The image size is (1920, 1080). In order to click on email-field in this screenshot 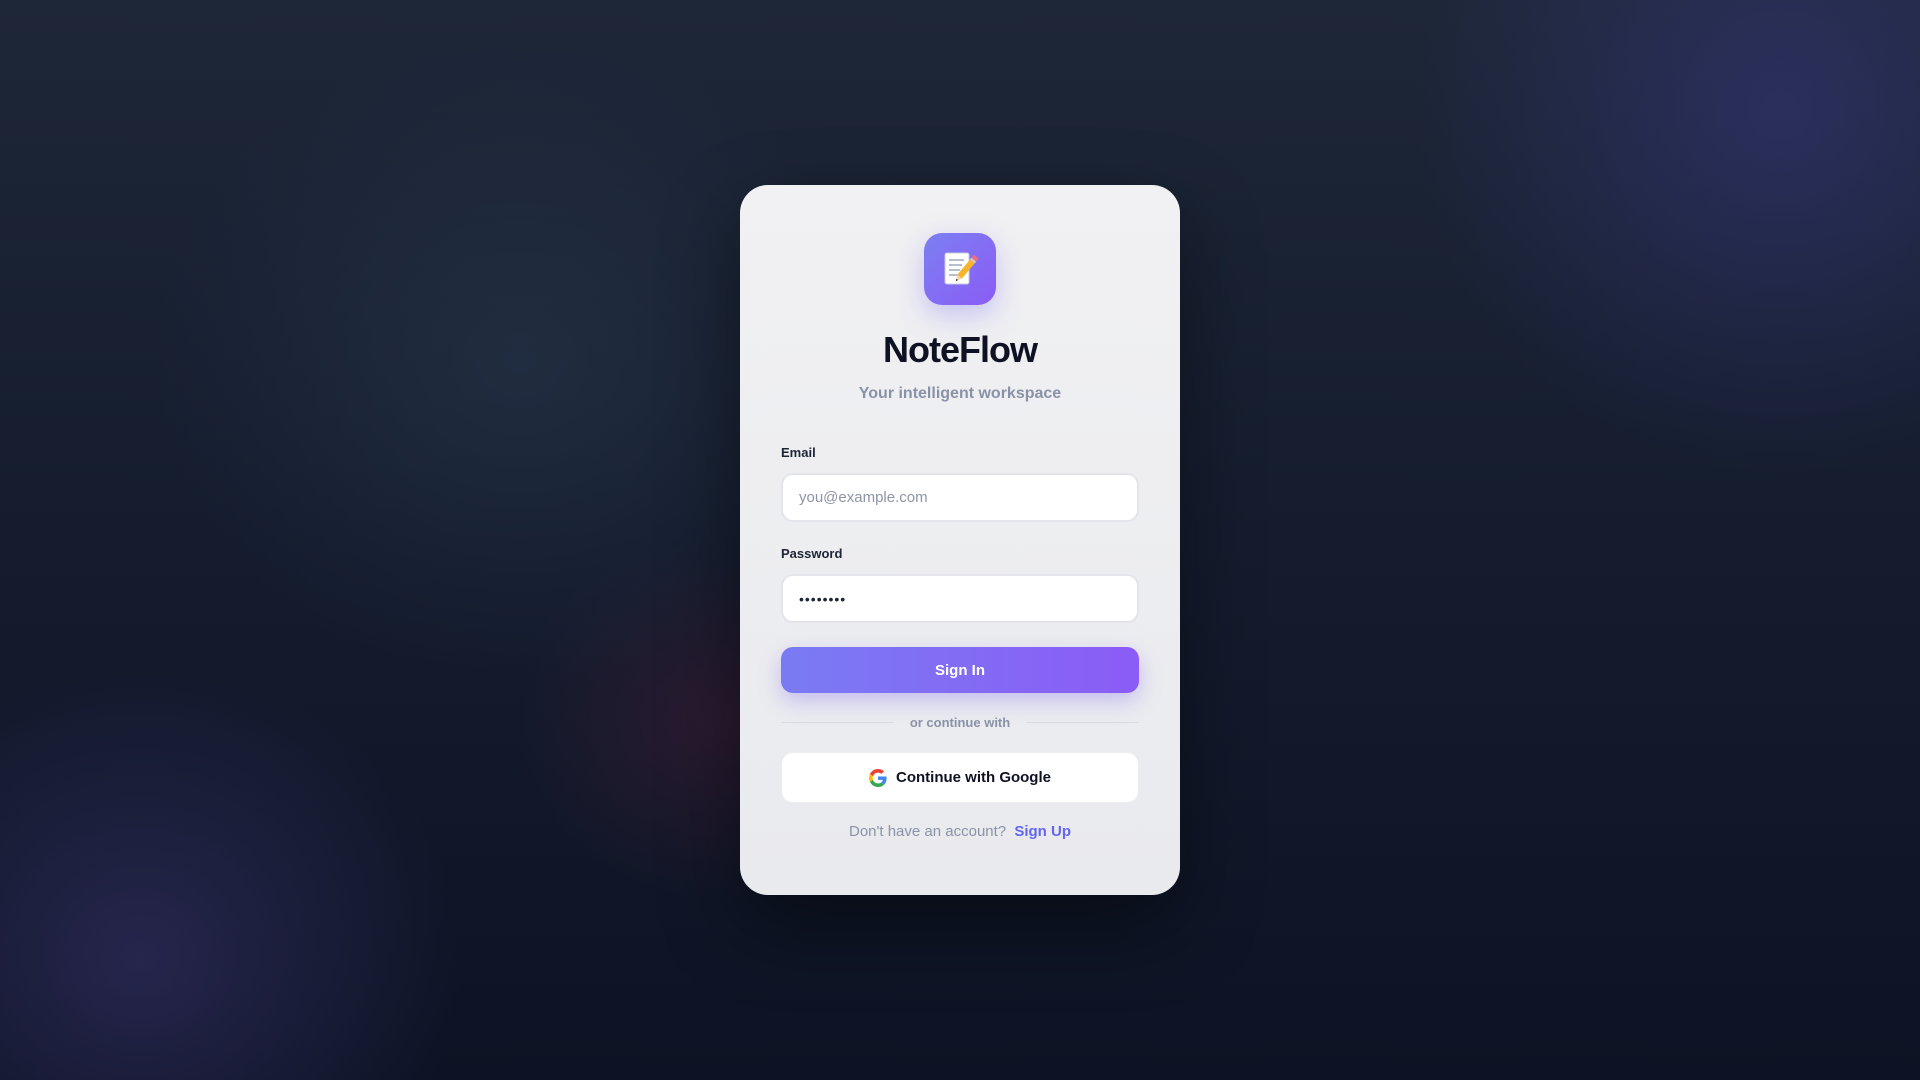, I will do `click(960, 497)`.